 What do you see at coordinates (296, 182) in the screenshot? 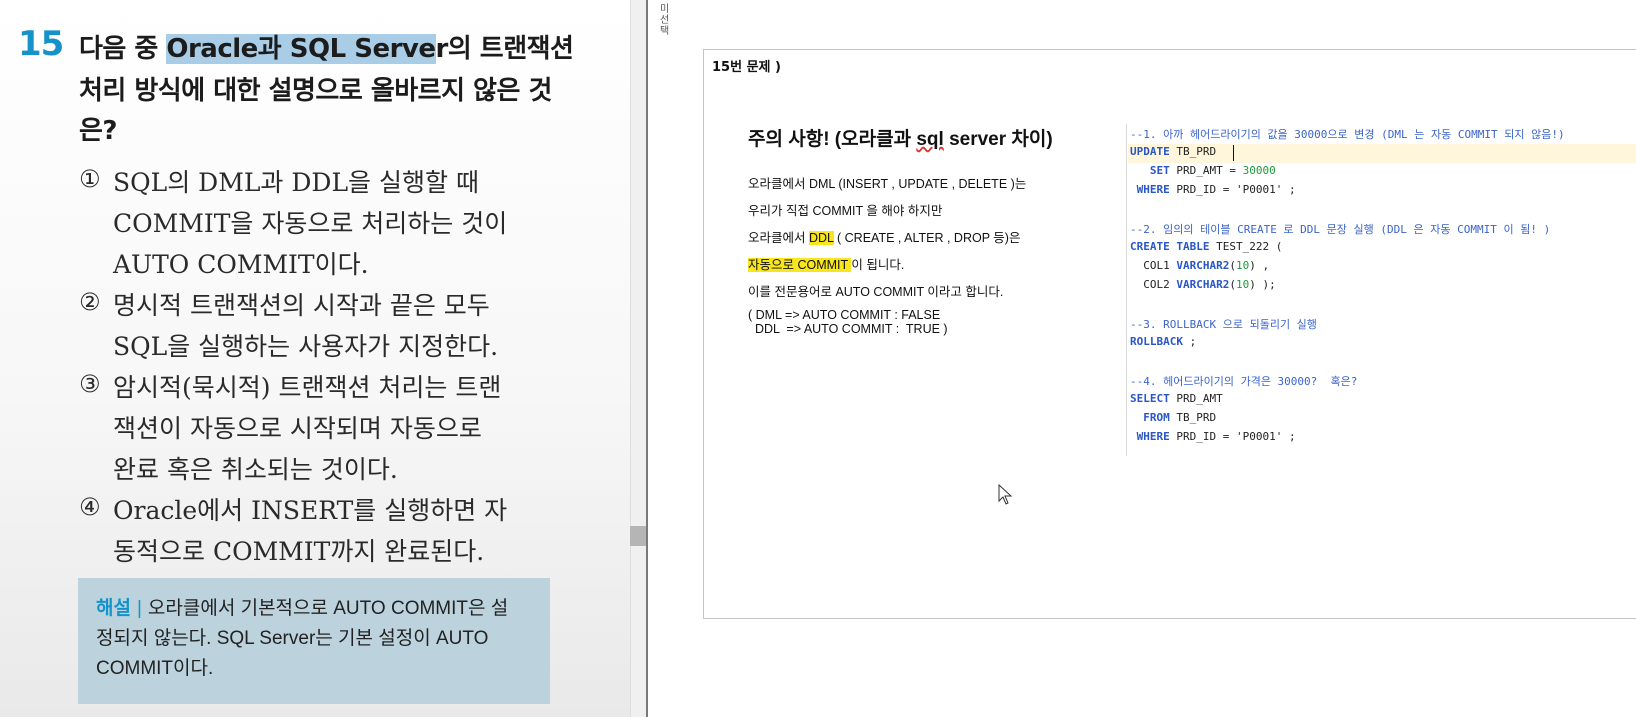
I see `option-1-line: SQL의 DML과 DDL을 실행할 때` at bounding box center [296, 182].